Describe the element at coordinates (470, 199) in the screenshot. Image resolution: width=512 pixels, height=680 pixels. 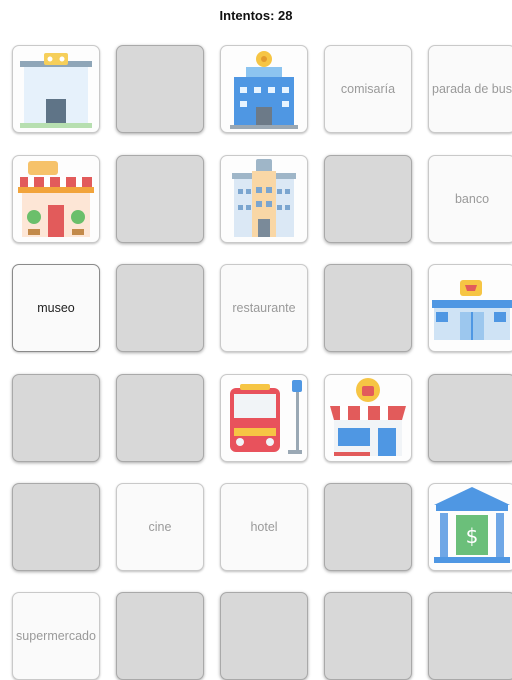
I see `card-10: banco` at that location.